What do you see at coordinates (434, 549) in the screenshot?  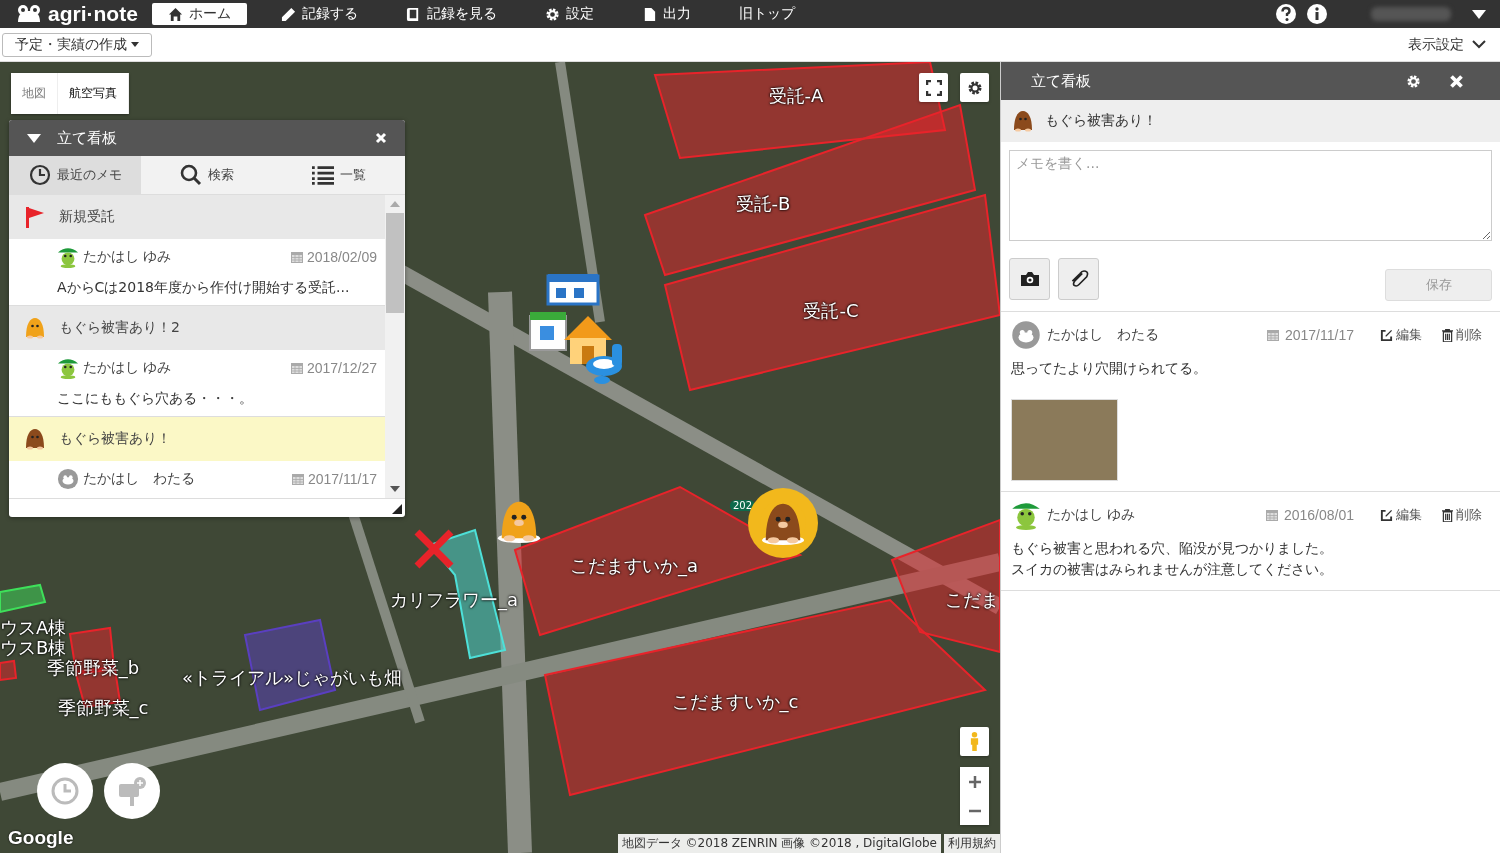 I see `cross-marker-icon` at bounding box center [434, 549].